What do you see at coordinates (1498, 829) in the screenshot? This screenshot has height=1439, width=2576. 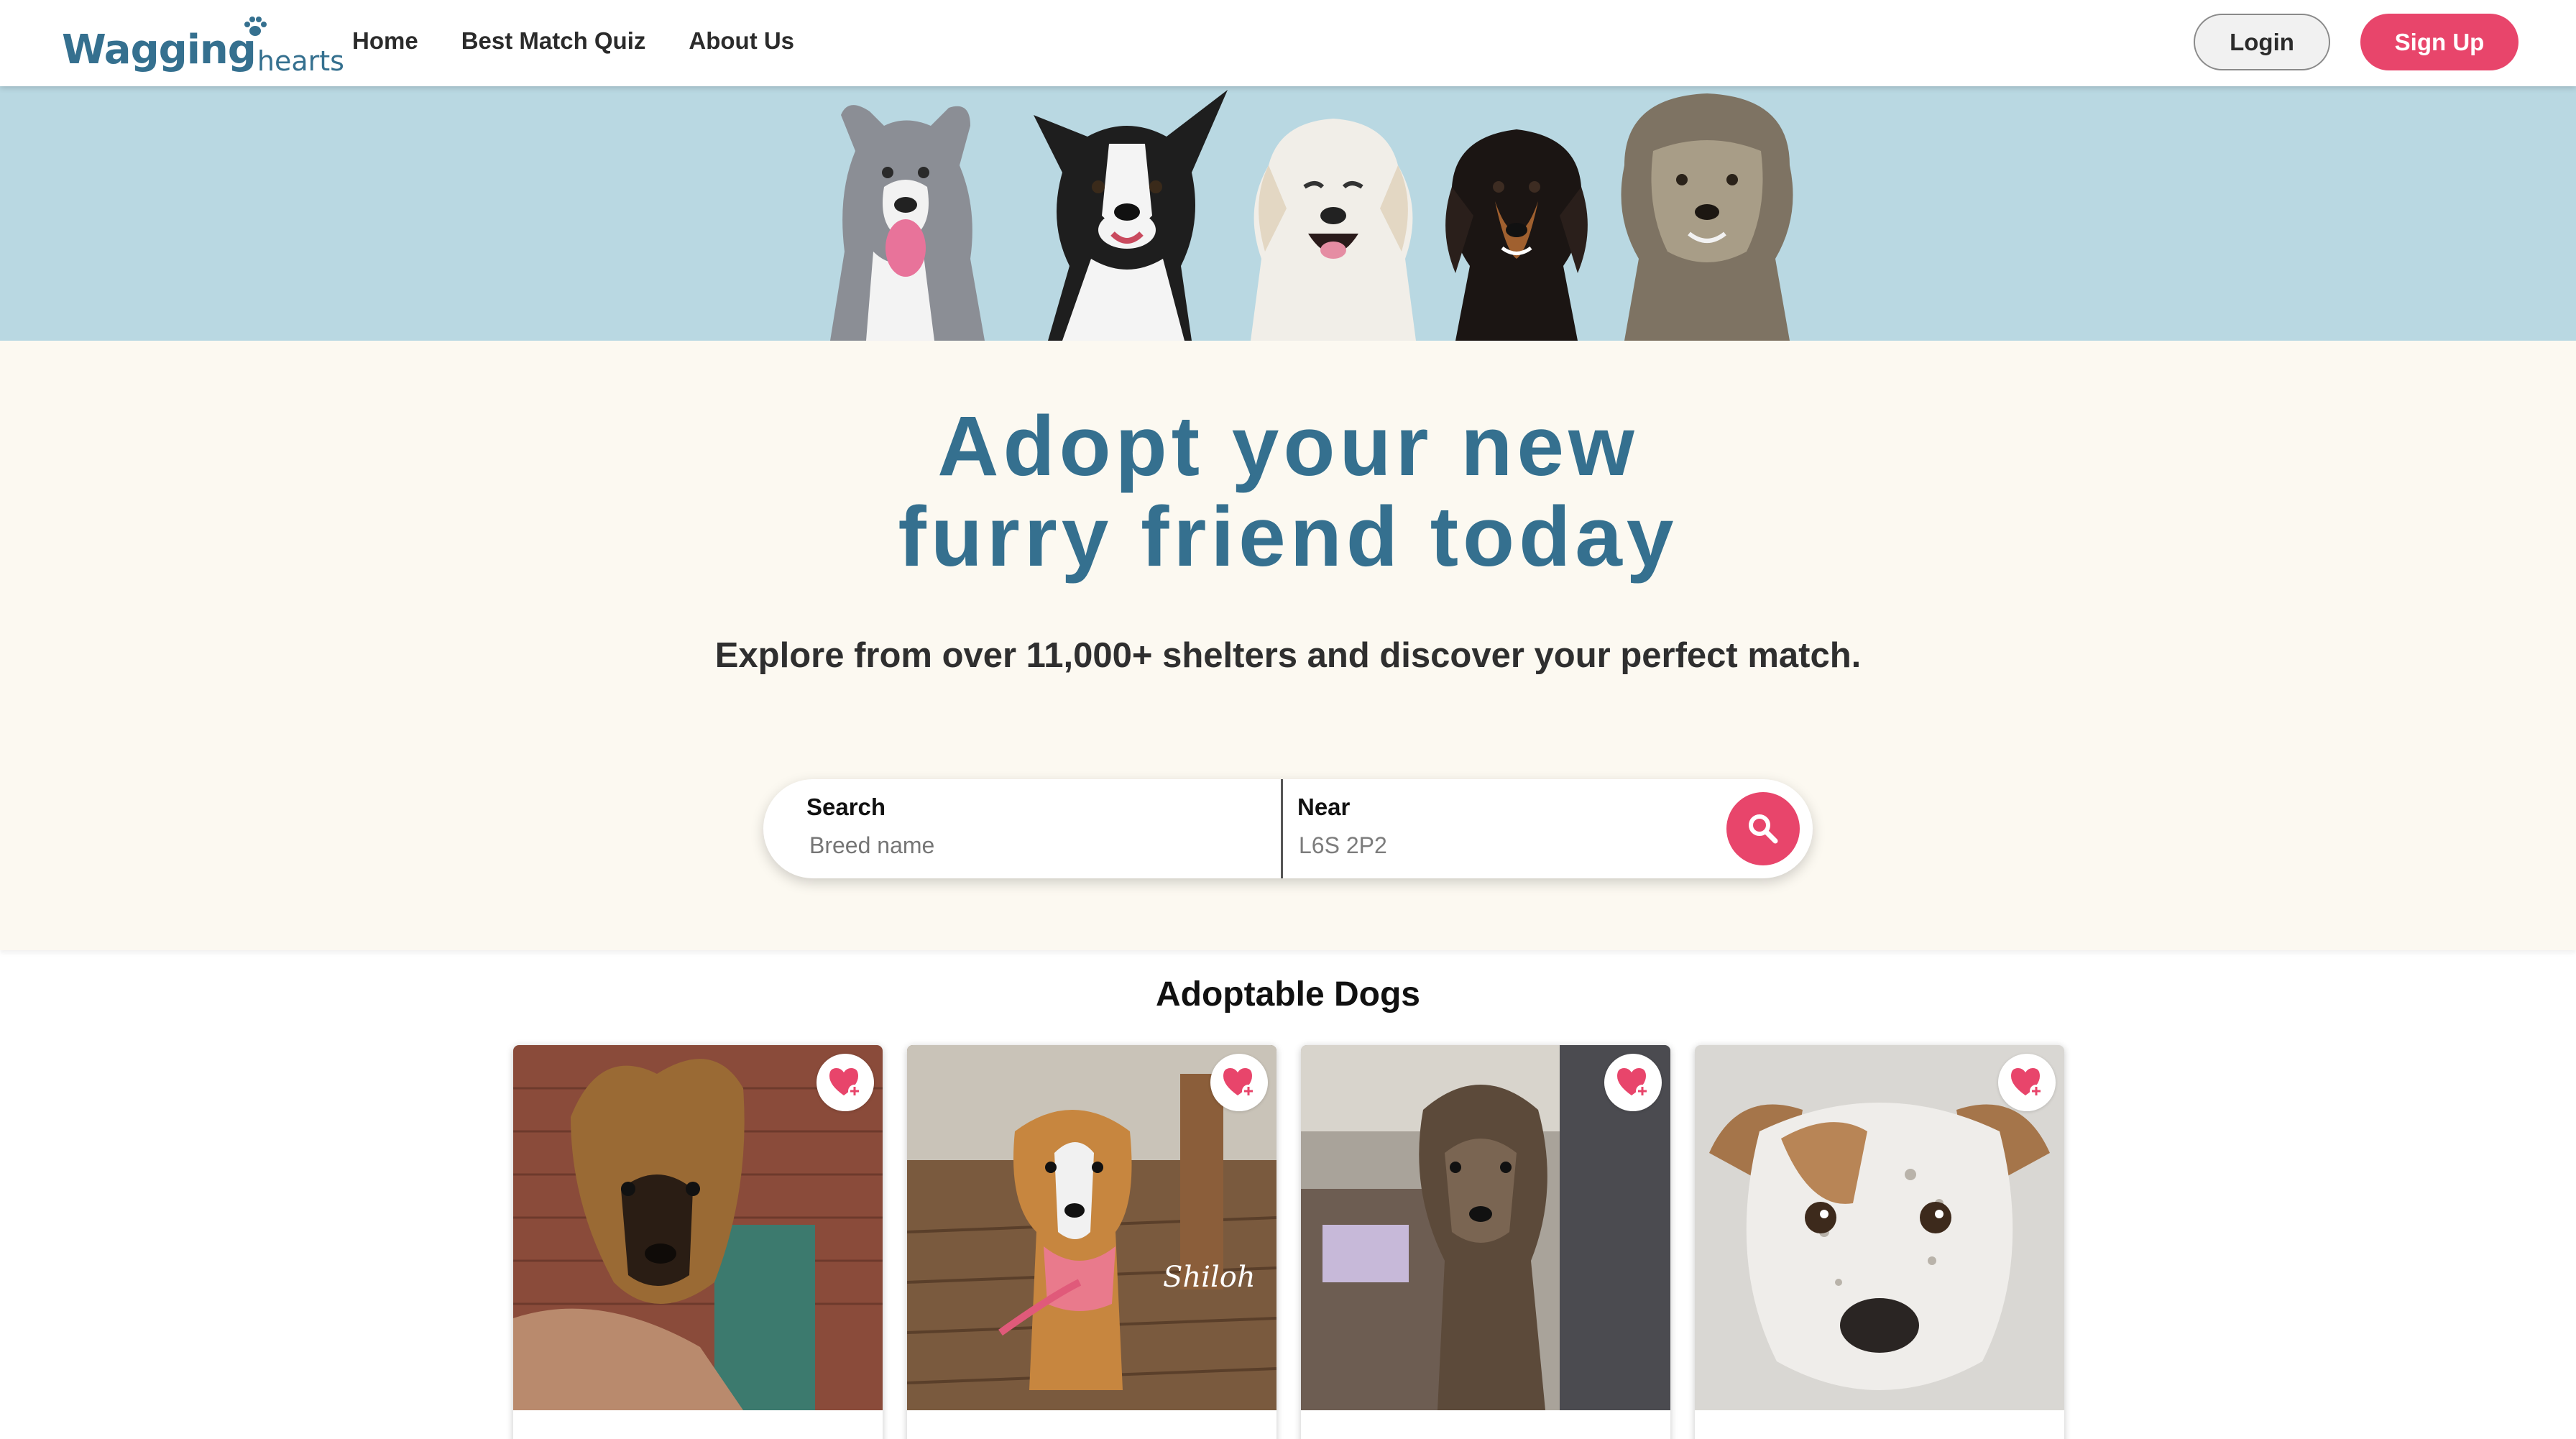 I see `location-field: Near` at bounding box center [1498, 829].